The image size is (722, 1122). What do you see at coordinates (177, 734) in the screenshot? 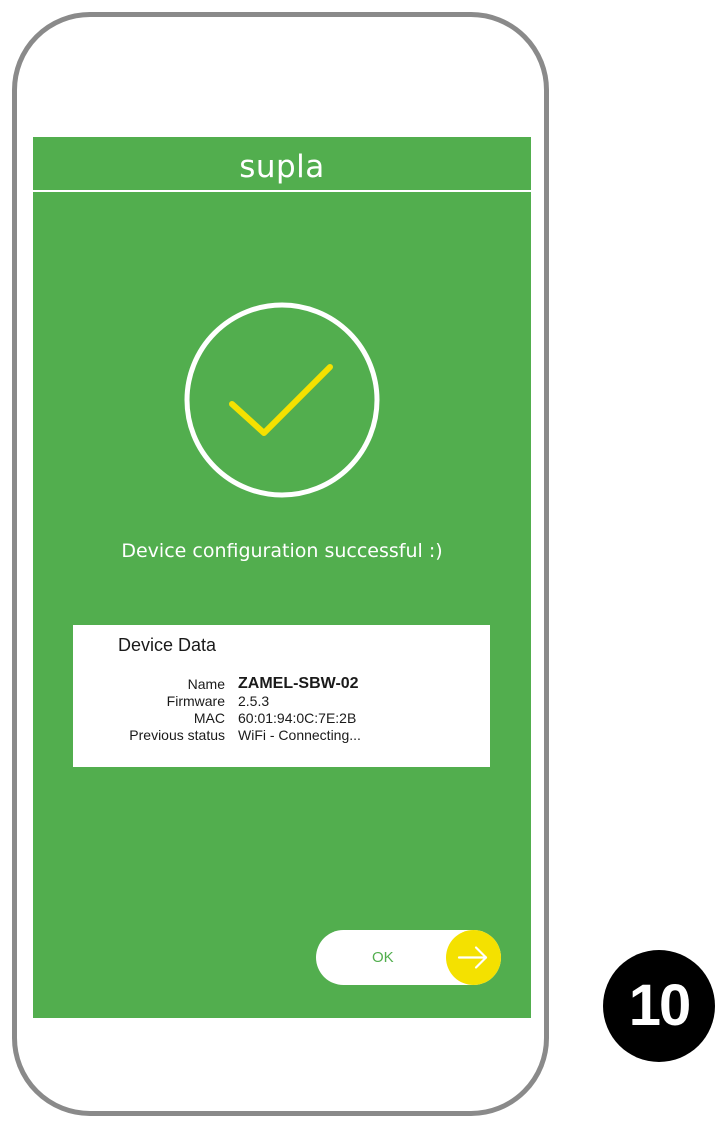
I see `previous-status-label: Previous status` at bounding box center [177, 734].